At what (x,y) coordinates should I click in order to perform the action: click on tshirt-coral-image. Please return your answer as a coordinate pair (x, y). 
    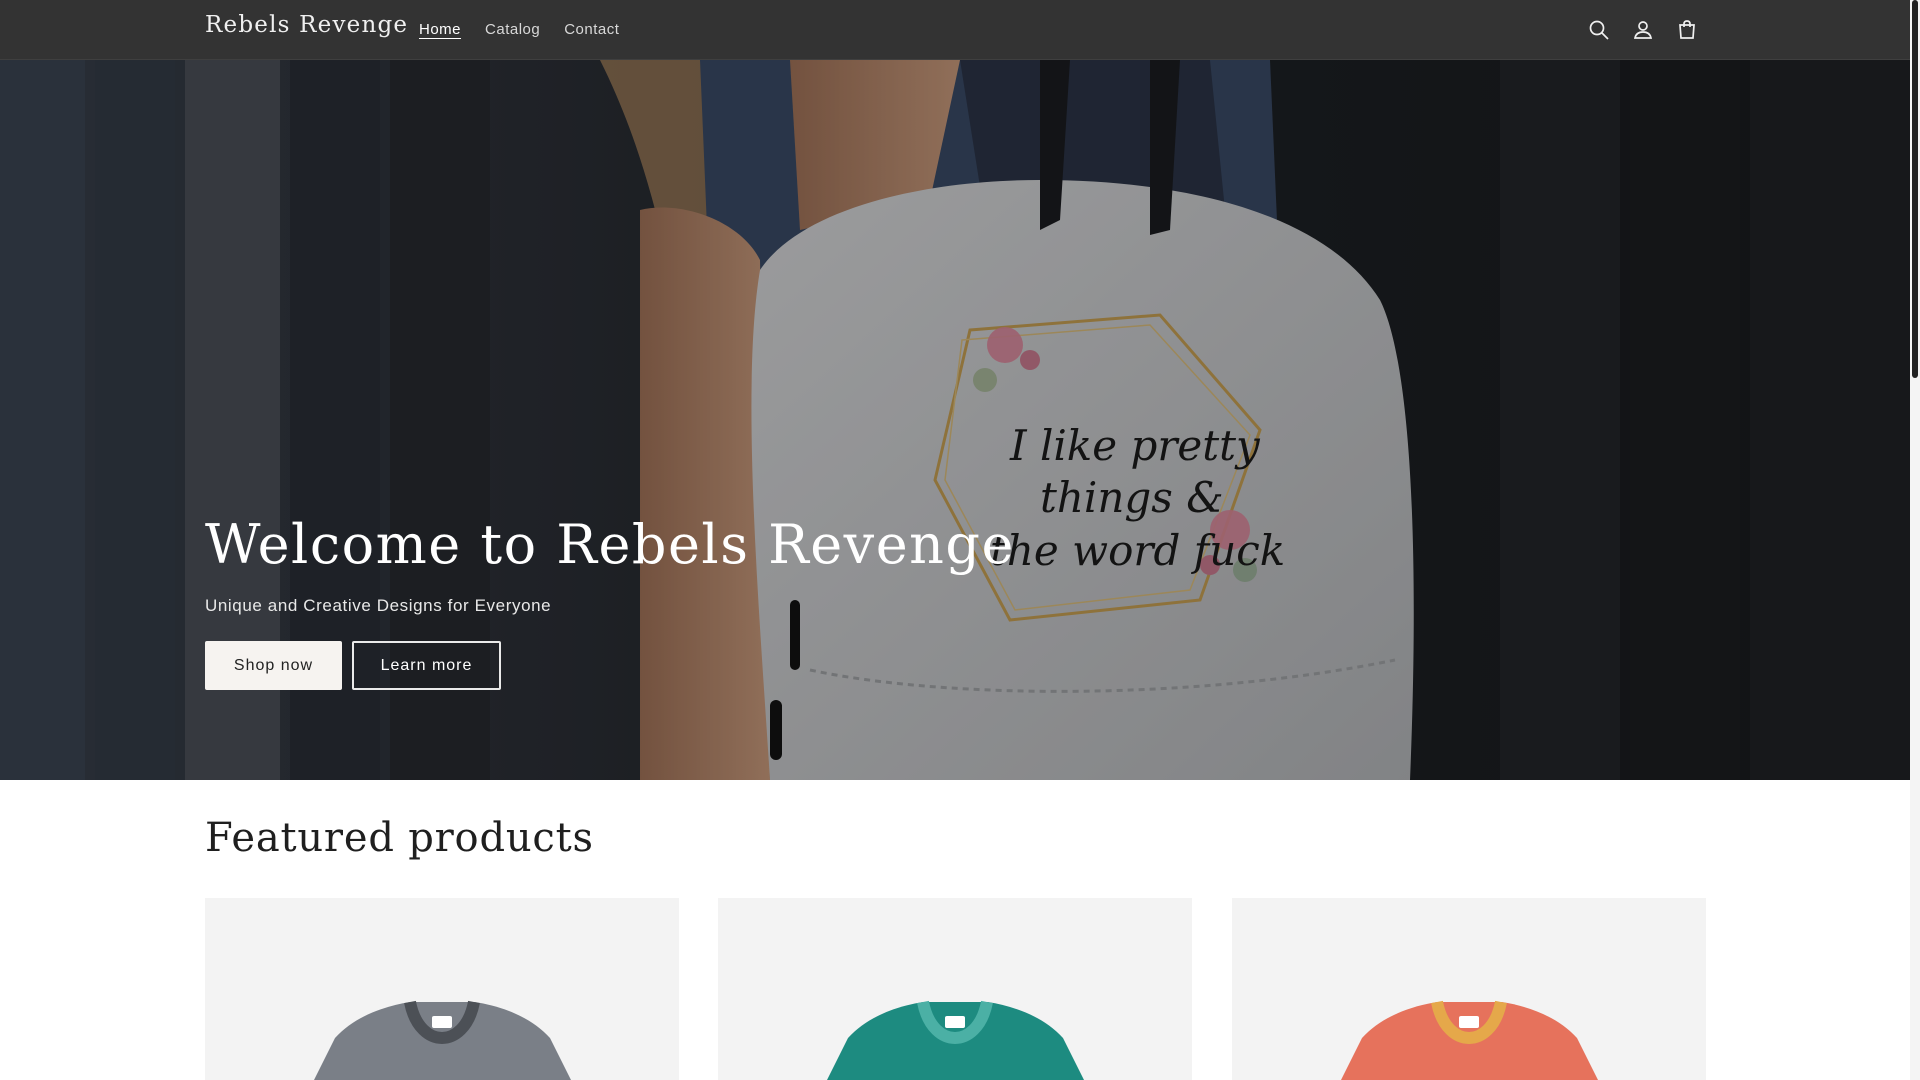
    Looking at the image, I should click on (1469, 1040).